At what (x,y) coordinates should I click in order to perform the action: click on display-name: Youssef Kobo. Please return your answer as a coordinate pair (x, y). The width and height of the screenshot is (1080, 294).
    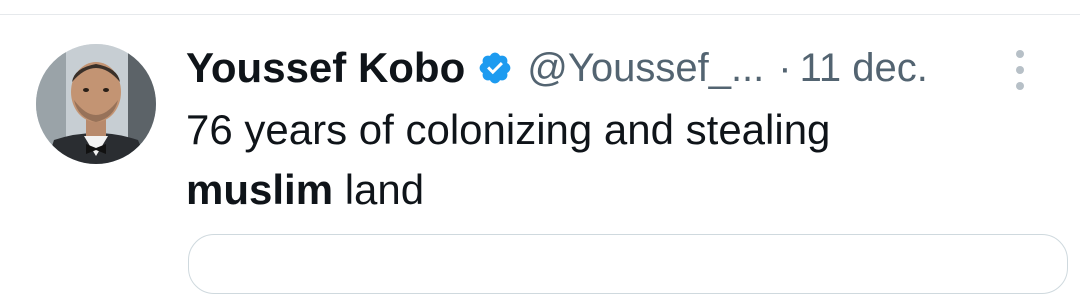
    Looking at the image, I should click on (325, 68).